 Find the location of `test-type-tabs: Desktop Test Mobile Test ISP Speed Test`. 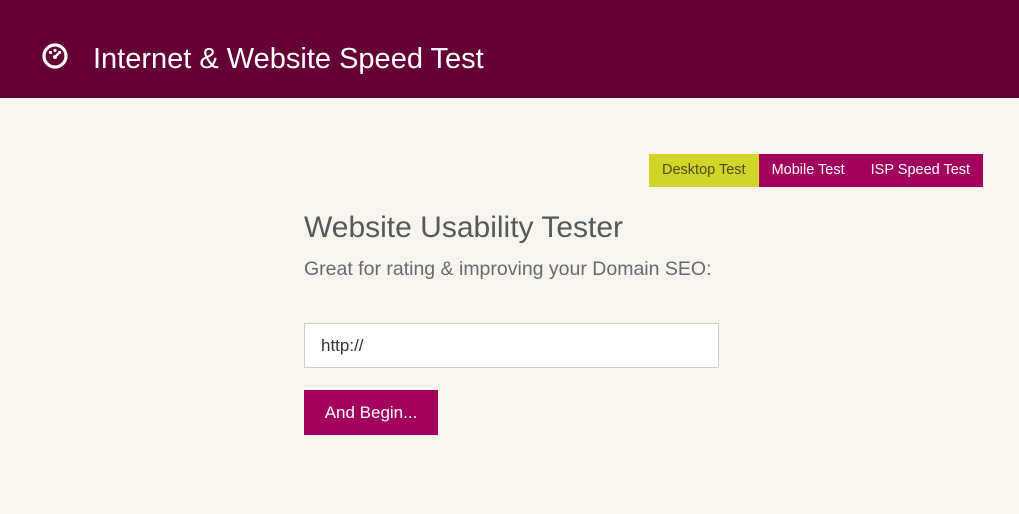

test-type-tabs: Desktop Test Mobile Test ISP Speed Test is located at coordinates (816, 170).